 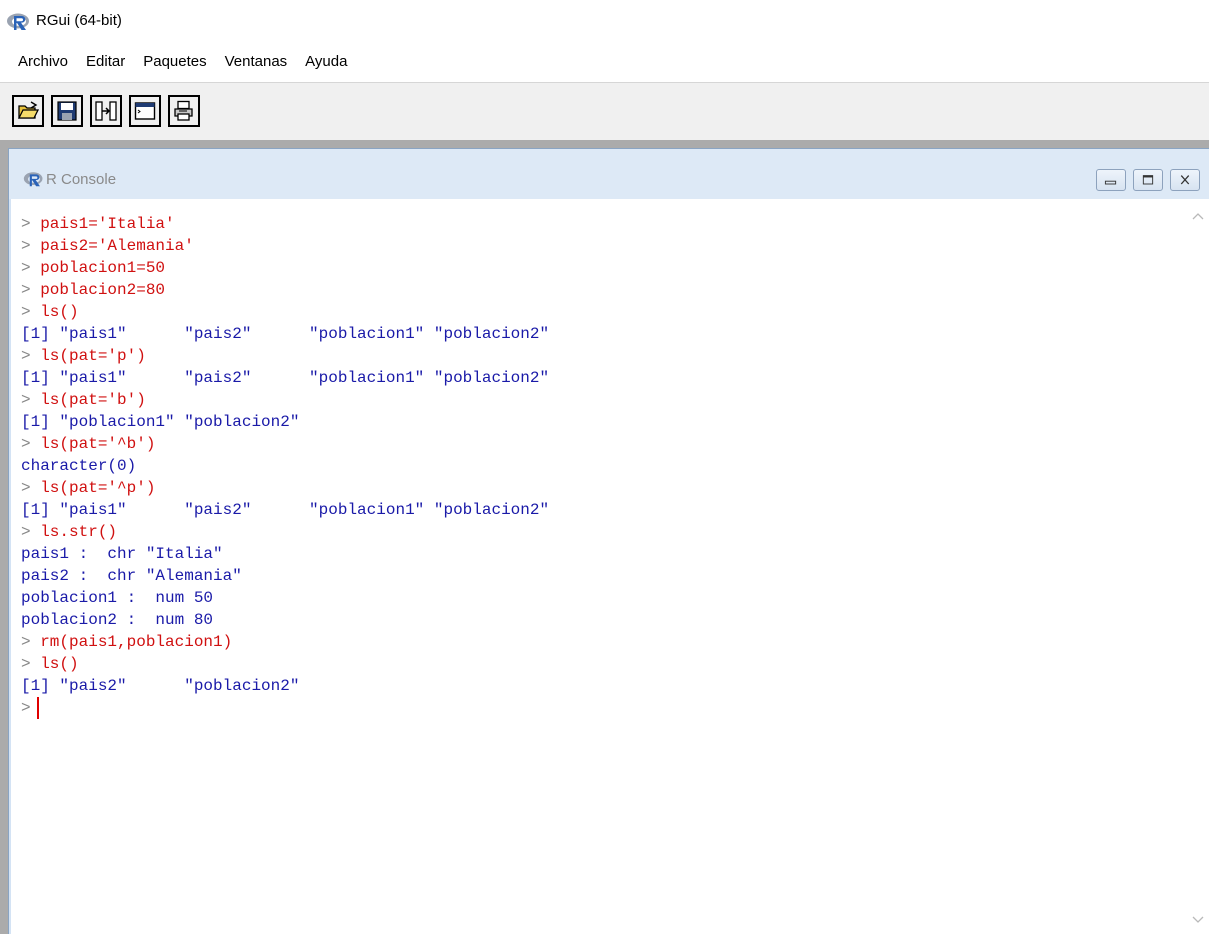 I want to click on console-title: R Console, so click(x=81, y=179).